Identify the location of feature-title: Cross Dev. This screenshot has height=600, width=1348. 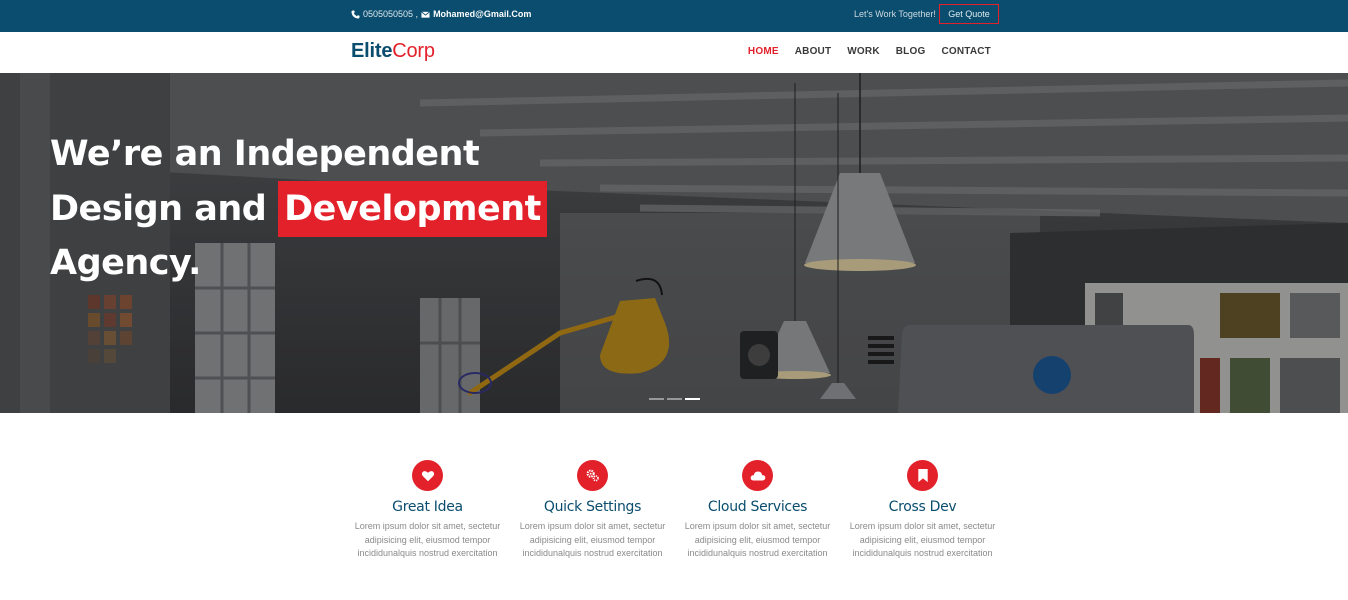
(922, 507).